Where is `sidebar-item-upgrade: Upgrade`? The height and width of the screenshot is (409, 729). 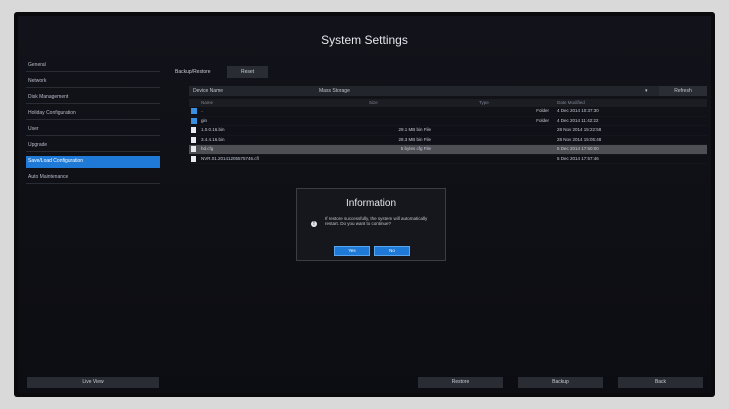
sidebar-item-upgrade: Upgrade is located at coordinates (93, 146).